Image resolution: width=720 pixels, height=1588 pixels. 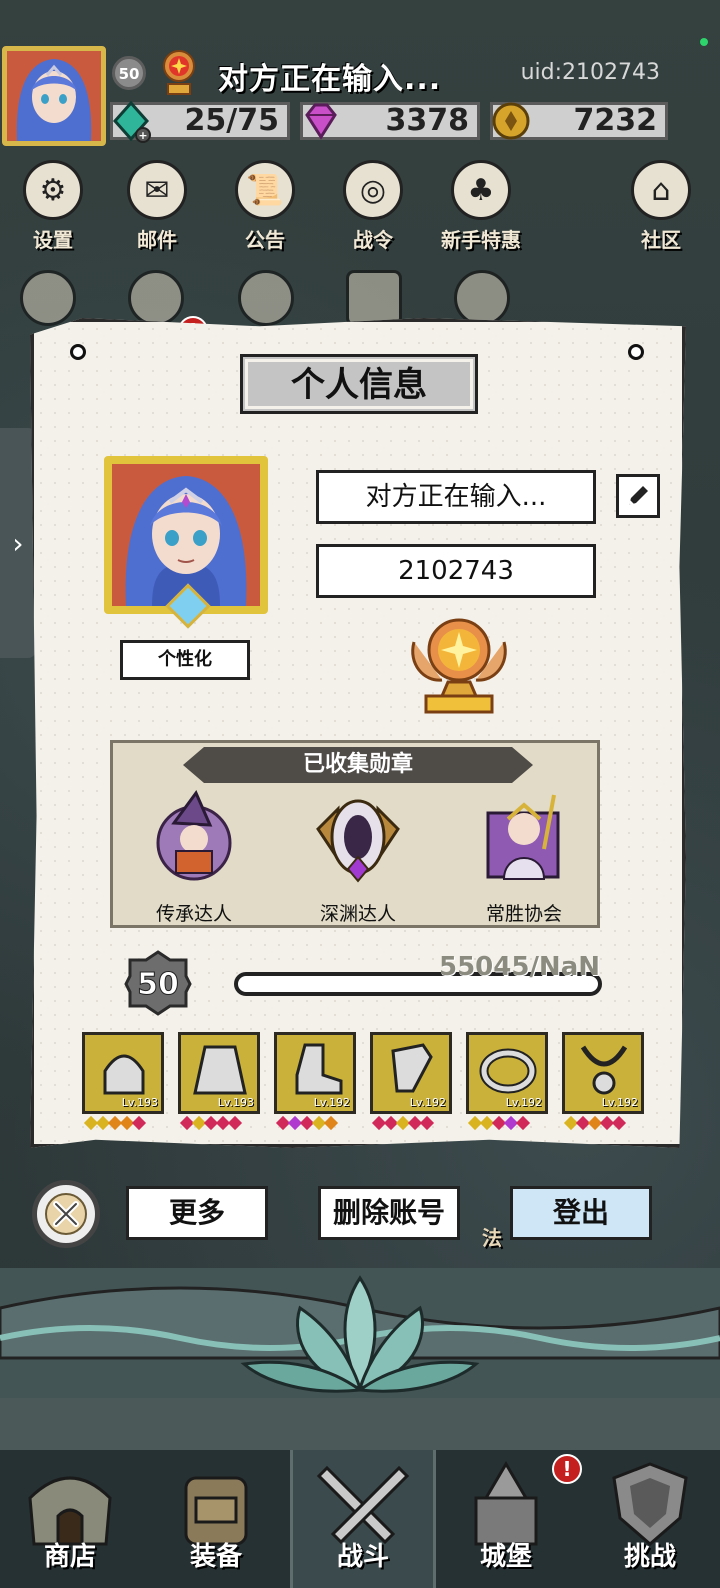 I want to click on helmet-icon, so click(x=124, y=1074).